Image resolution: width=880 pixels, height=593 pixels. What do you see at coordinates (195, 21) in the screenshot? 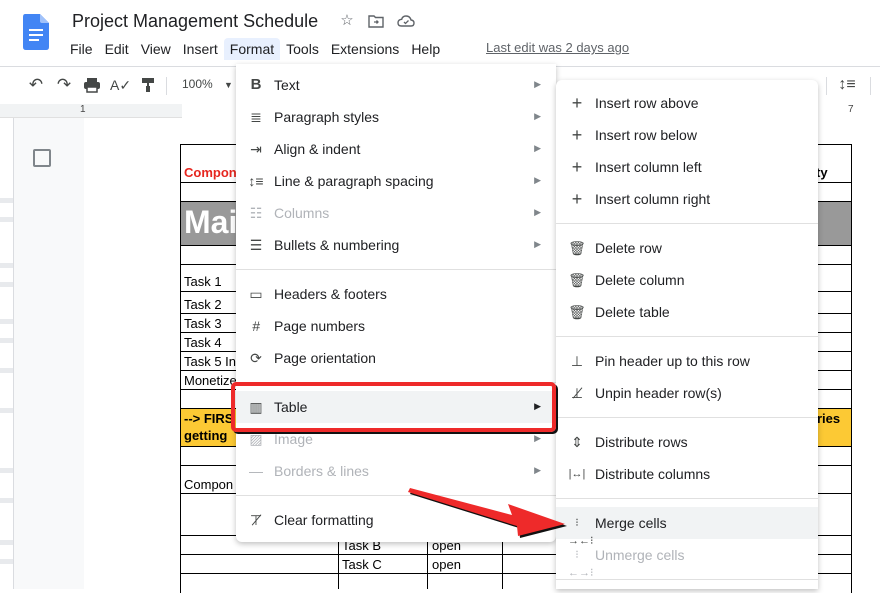
I see `document-title: Project Management Schedule` at bounding box center [195, 21].